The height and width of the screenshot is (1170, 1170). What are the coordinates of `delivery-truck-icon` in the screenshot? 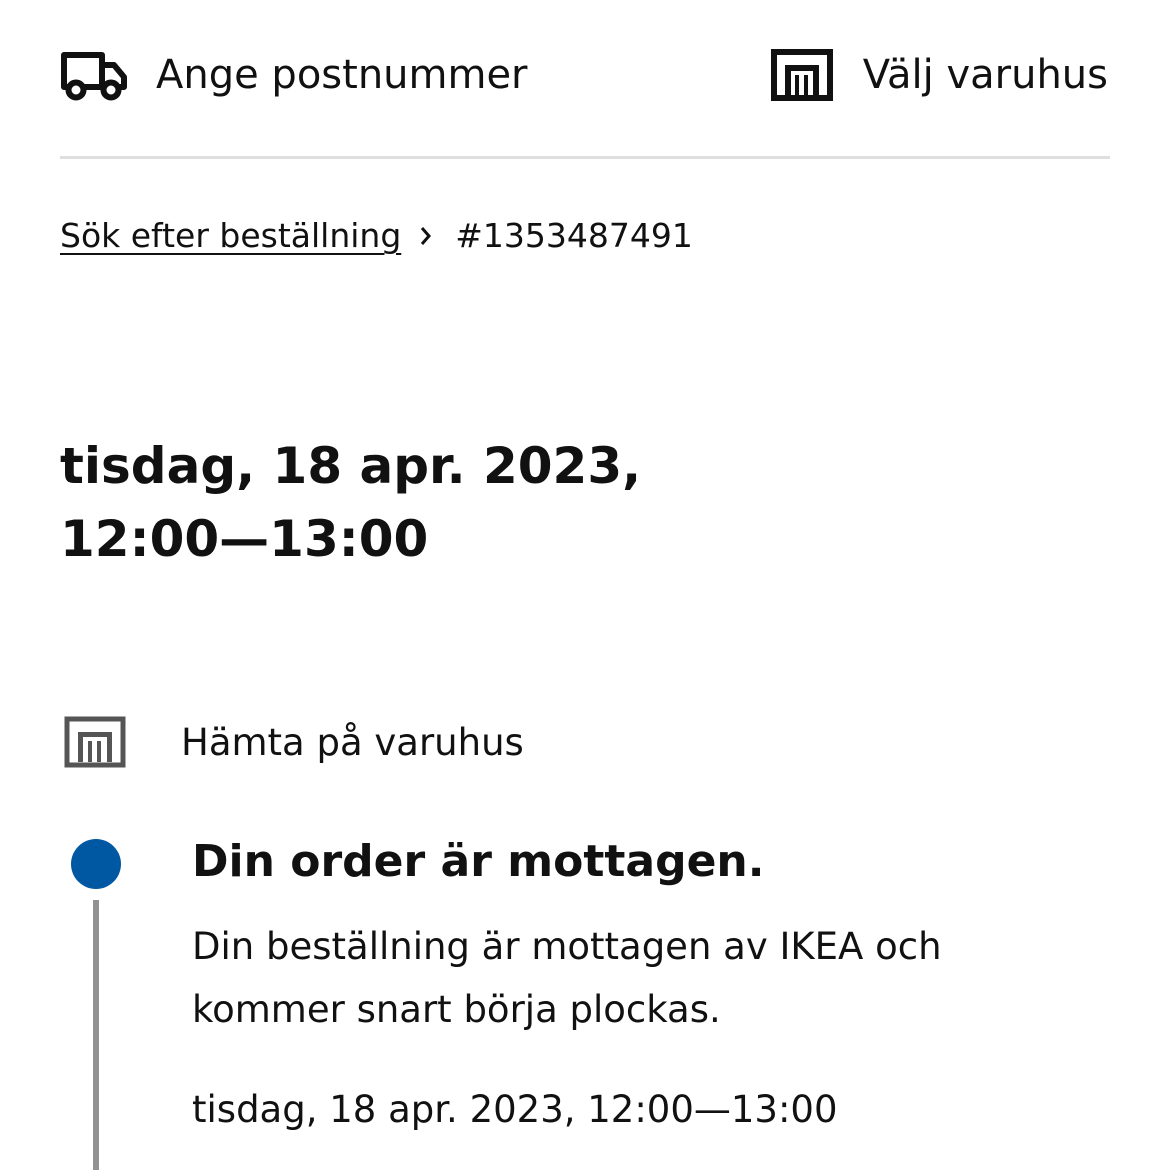 It's located at (94, 76).